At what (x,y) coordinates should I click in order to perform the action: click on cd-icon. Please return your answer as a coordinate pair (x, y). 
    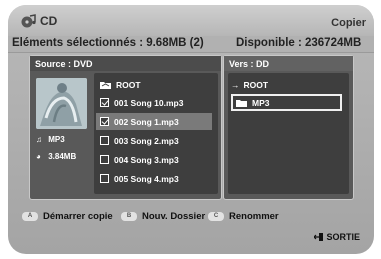
    Looking at the image, I should click on (28, 21).